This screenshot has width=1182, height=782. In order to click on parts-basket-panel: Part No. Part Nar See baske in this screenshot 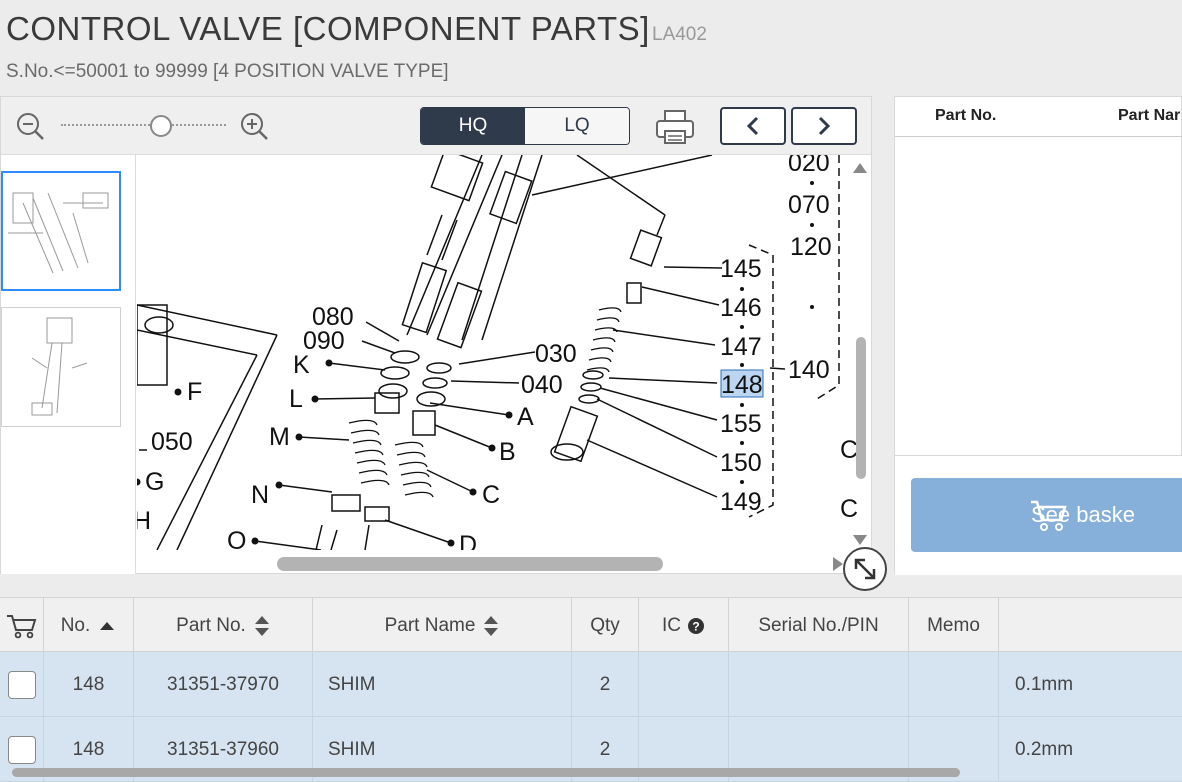, I will do `click(1038, 335)`.